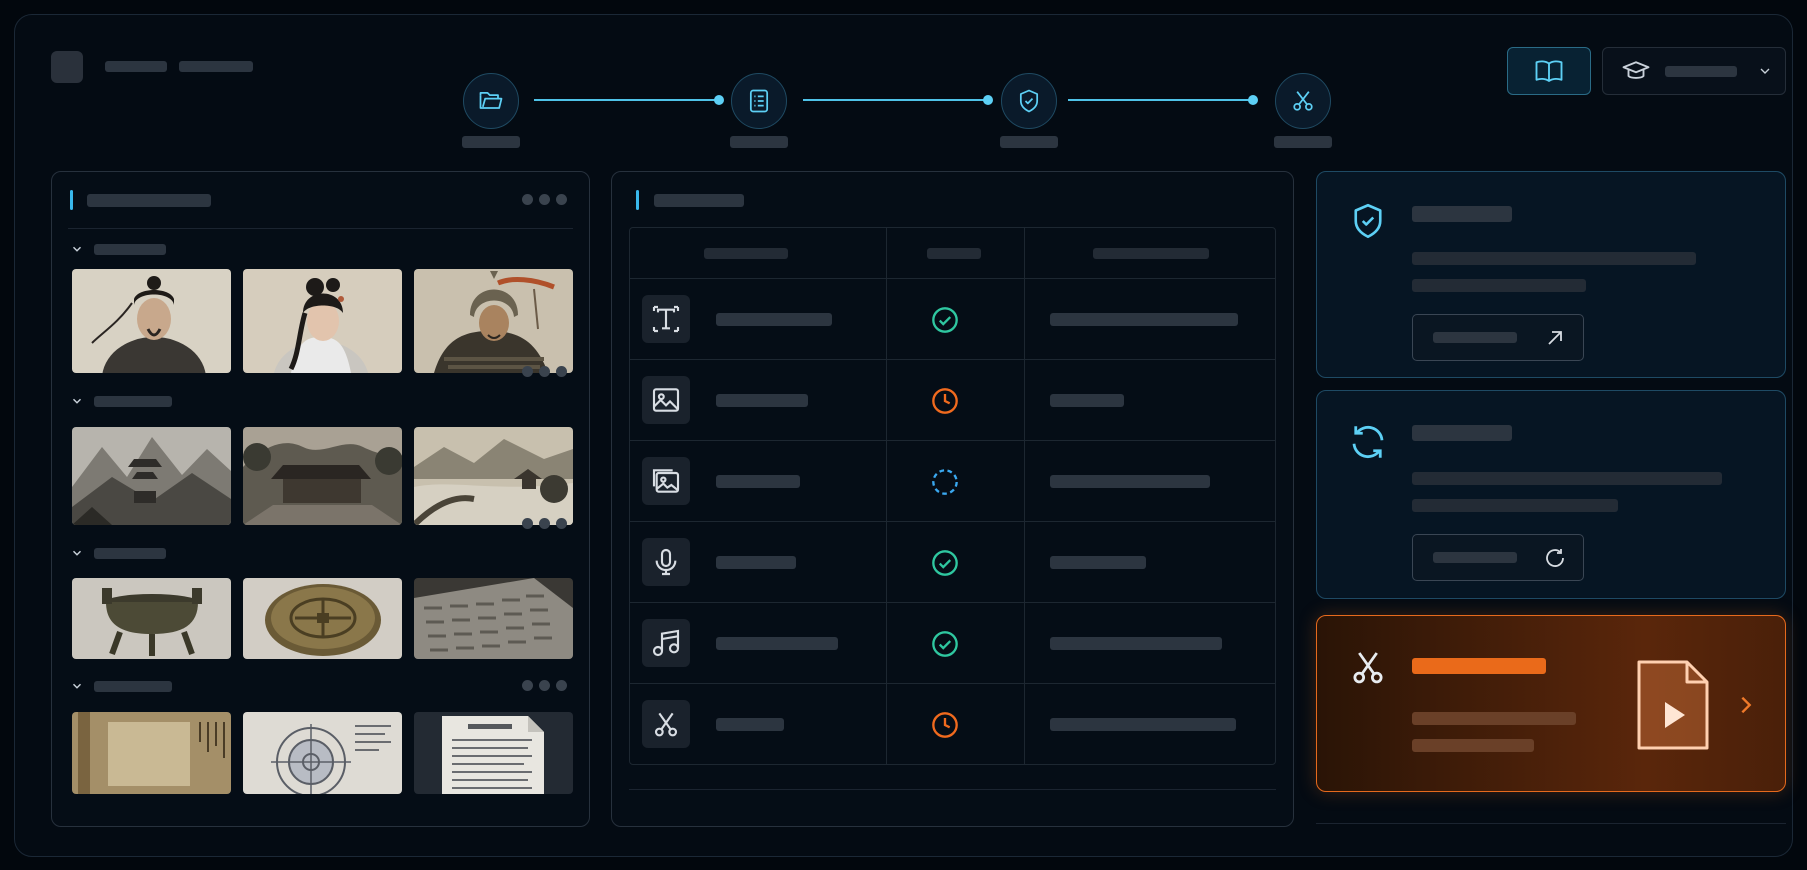  What do you see at coordinates (1475, 337) in the screenshot?
I see `review-button-label` at bounding box center [1475, 337].